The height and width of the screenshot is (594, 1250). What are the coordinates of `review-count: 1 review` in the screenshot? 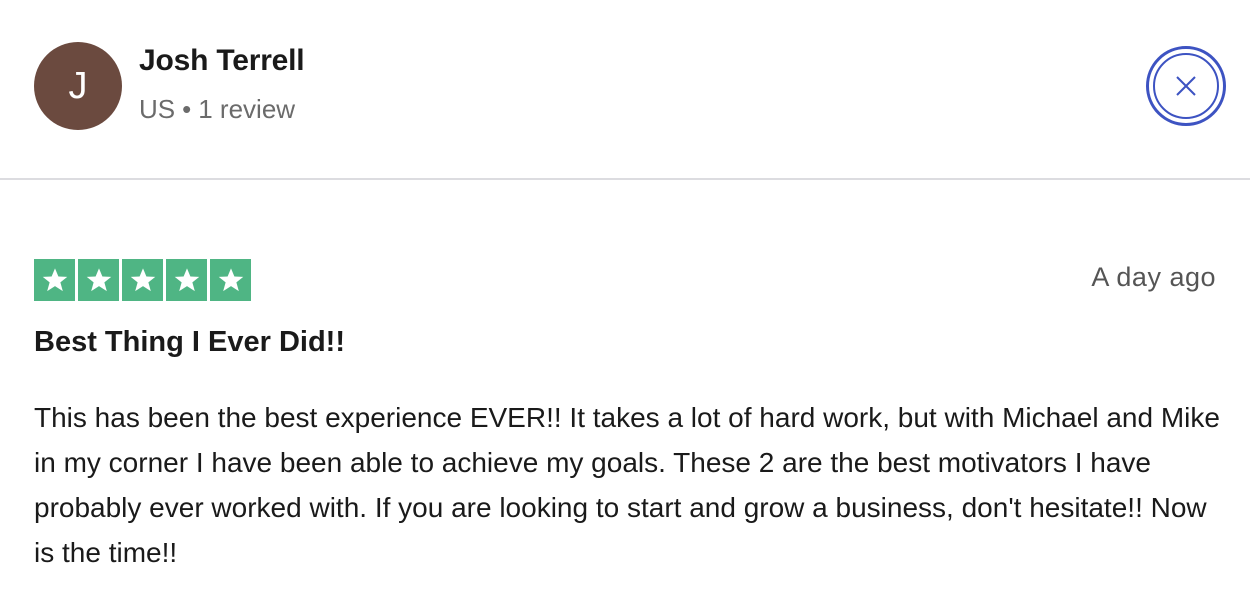 It's located at (247, 109).